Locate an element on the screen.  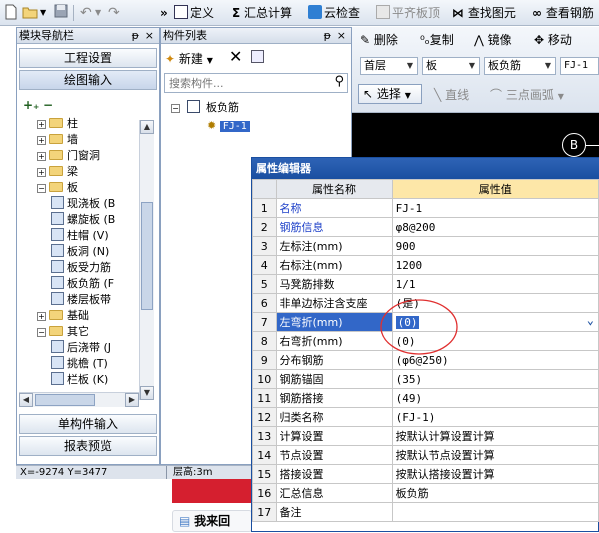
search-icon: ⚲ is located at coordinates (339, 81).